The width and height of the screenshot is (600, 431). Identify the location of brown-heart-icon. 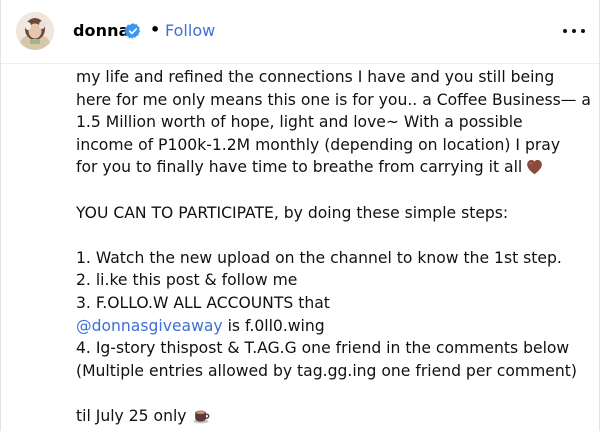
(535, 167).